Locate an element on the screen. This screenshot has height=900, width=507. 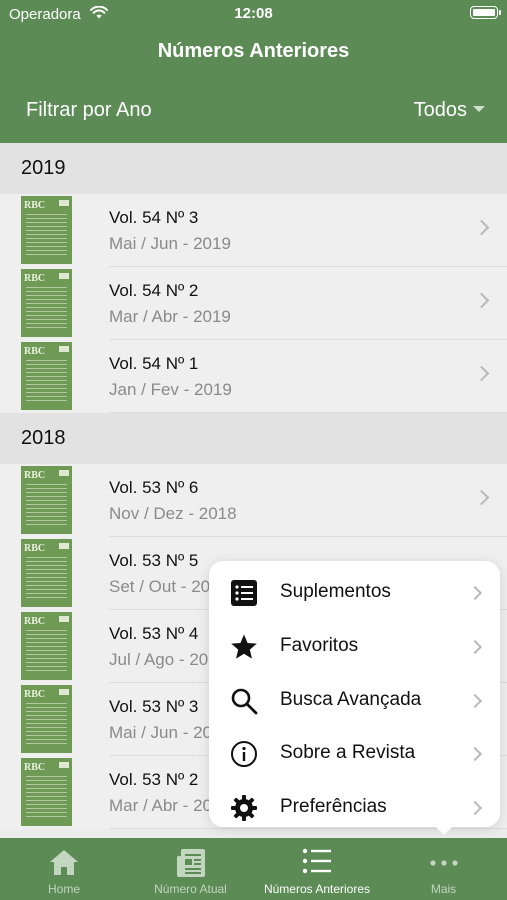
more-icon is located at coordinates (444, 863).